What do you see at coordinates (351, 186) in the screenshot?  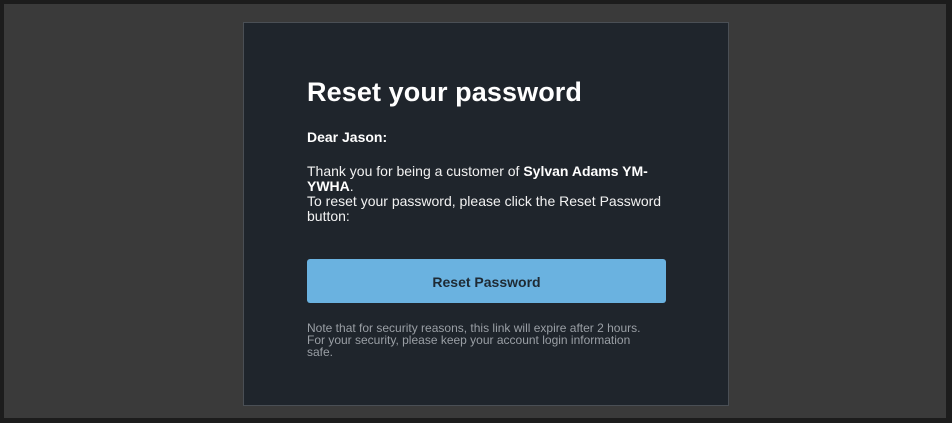 I see `intro-suffix: .` at bounding box center [351, 186].